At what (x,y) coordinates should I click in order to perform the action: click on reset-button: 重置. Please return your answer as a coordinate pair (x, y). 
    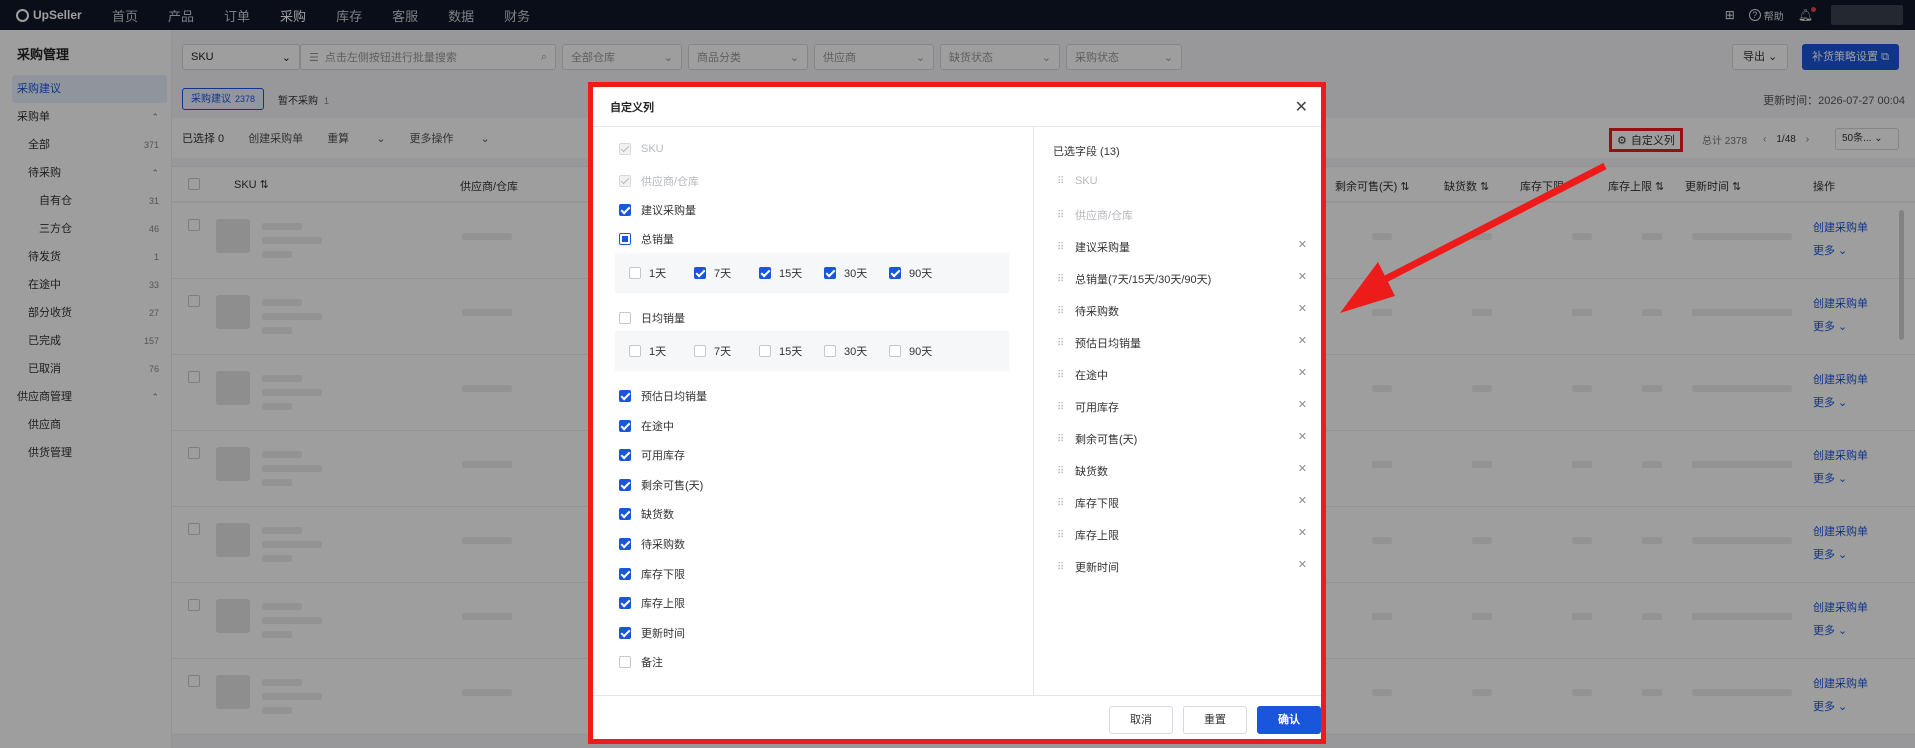
    Looking at the image, I should click on (1215, 720).